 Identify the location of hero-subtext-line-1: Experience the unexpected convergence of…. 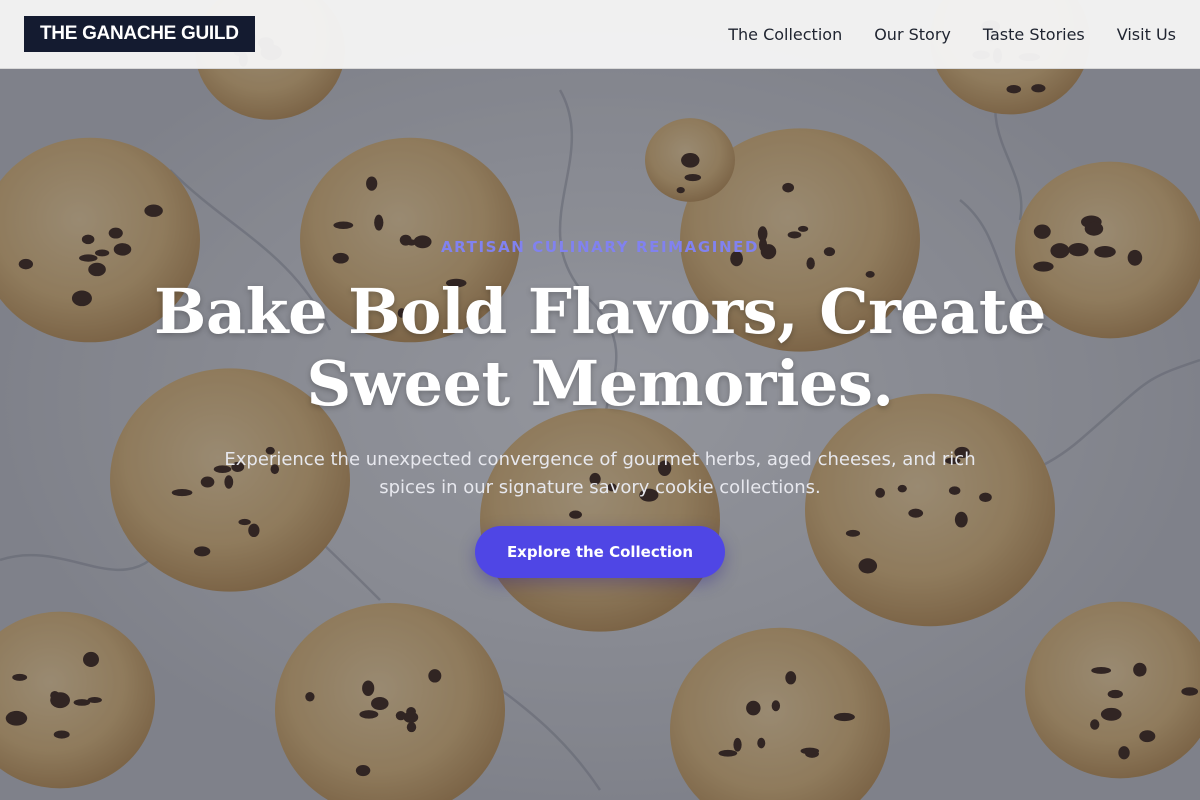
(600, 459).